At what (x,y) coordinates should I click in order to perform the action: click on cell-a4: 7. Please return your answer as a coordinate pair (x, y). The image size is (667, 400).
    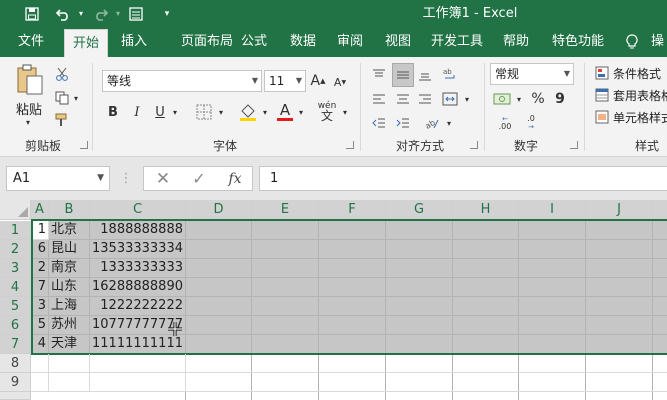
    Looking at the image, I should click on (40, 287).